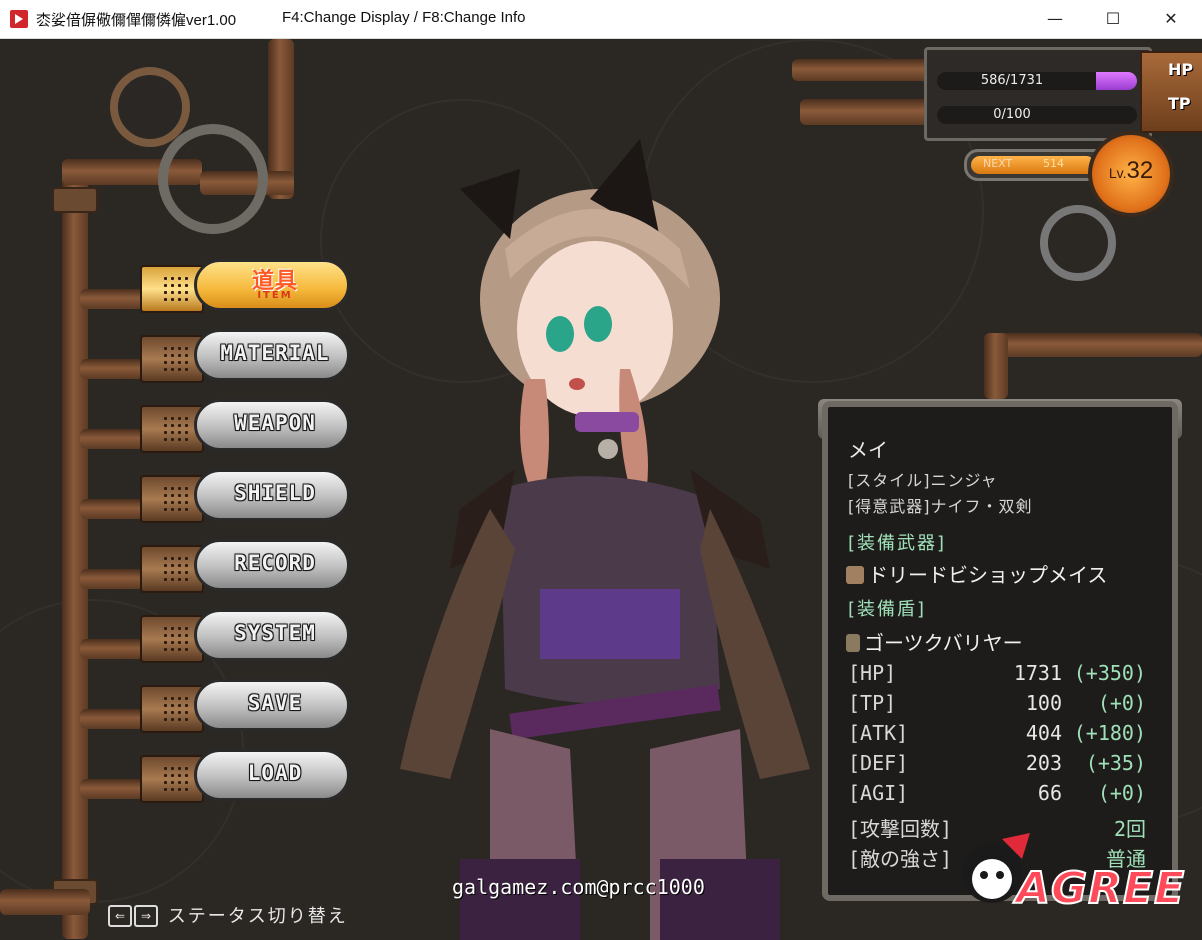 Image resolution: width=1202 pixels, height=940 pixels. I want to click on menu-item-label: SYSTEM, so click(275, 633).